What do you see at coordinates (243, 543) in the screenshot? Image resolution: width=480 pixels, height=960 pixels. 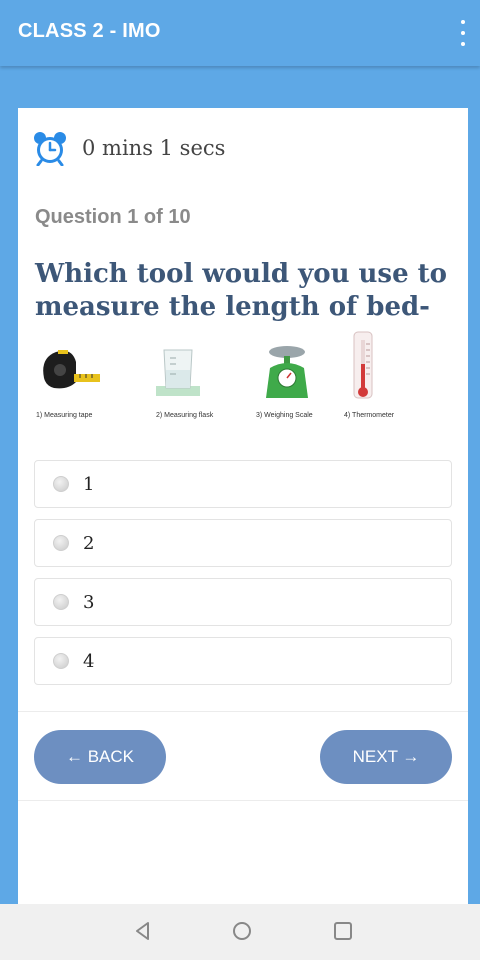 I see `option-2: 2` at bounding box center [243, 543].